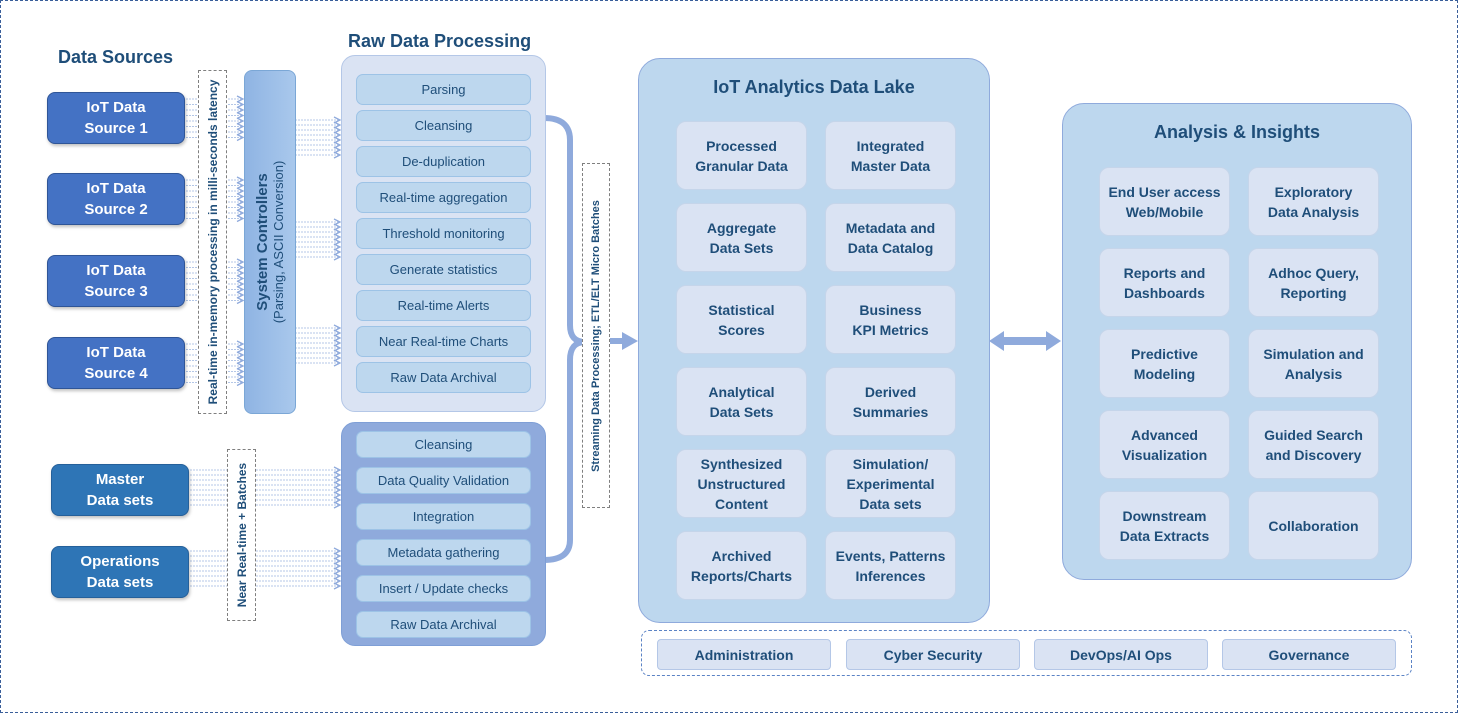 This screenshot has width=1458, height=713. I want to click on administration-item: Administration, so click(744, 654).